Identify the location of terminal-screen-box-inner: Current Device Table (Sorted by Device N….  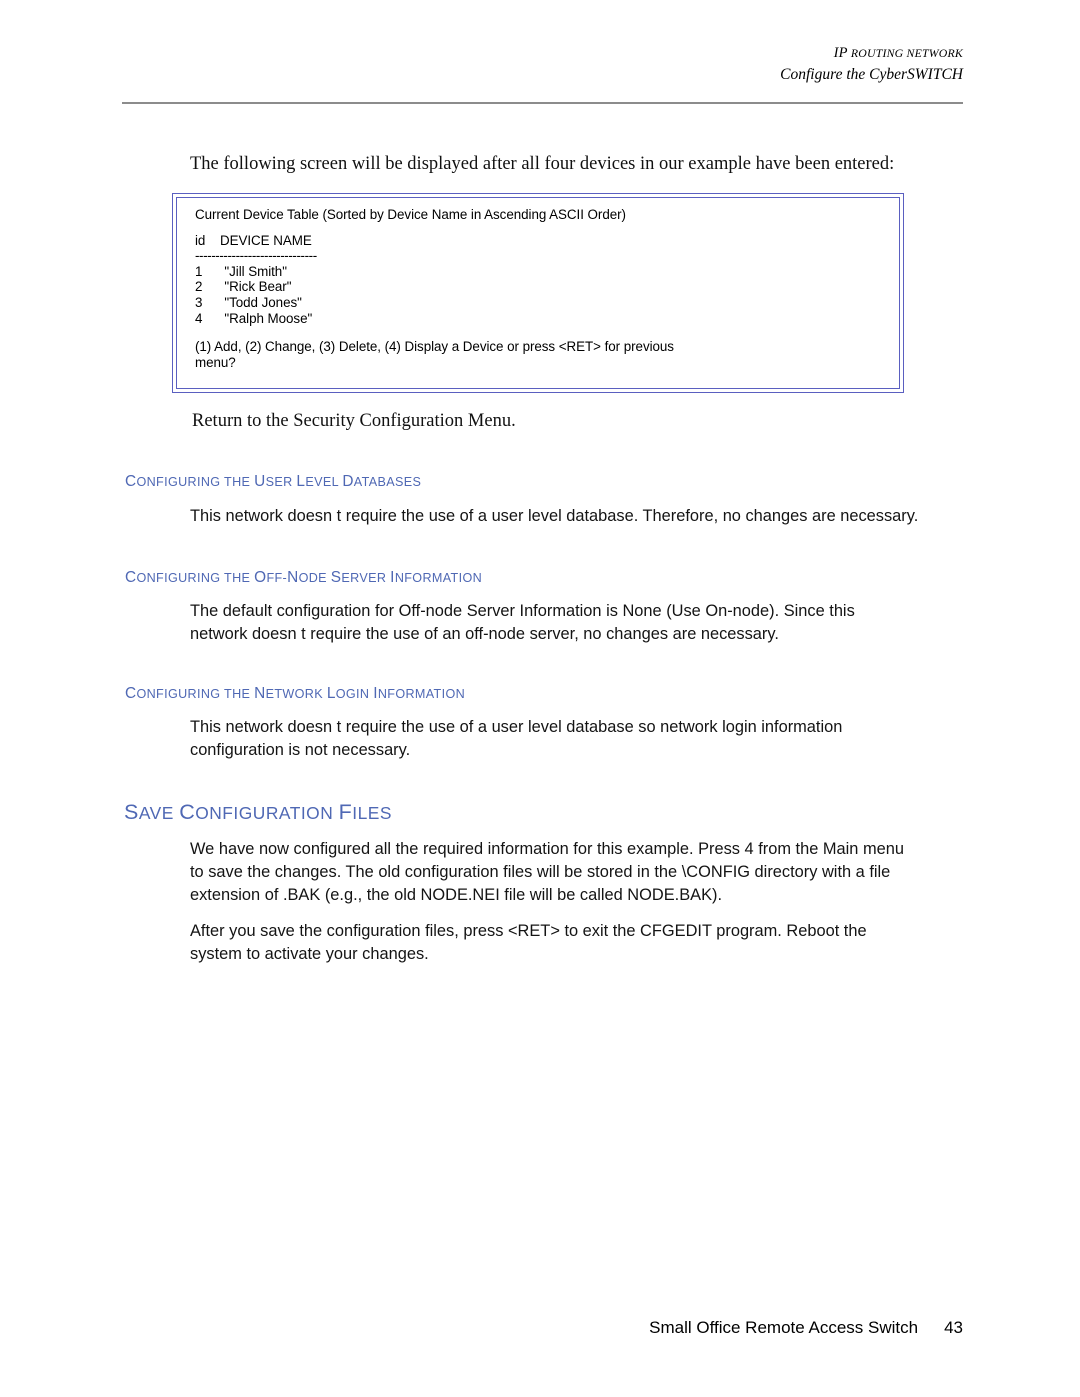
(538, 293).